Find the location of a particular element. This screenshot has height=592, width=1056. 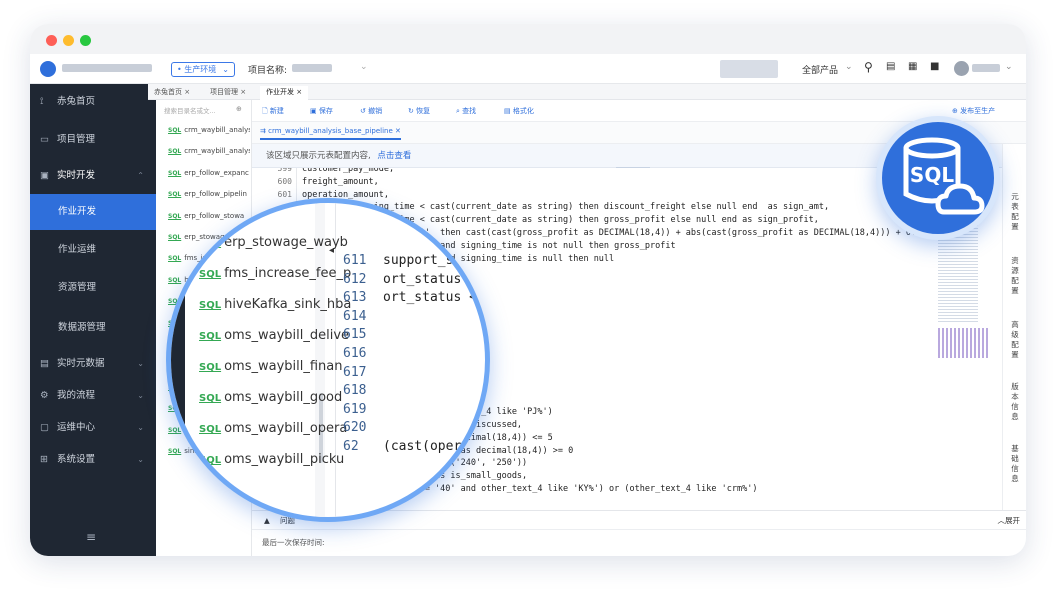

code-line: freight_amount, is located at coordinates (340, 182).